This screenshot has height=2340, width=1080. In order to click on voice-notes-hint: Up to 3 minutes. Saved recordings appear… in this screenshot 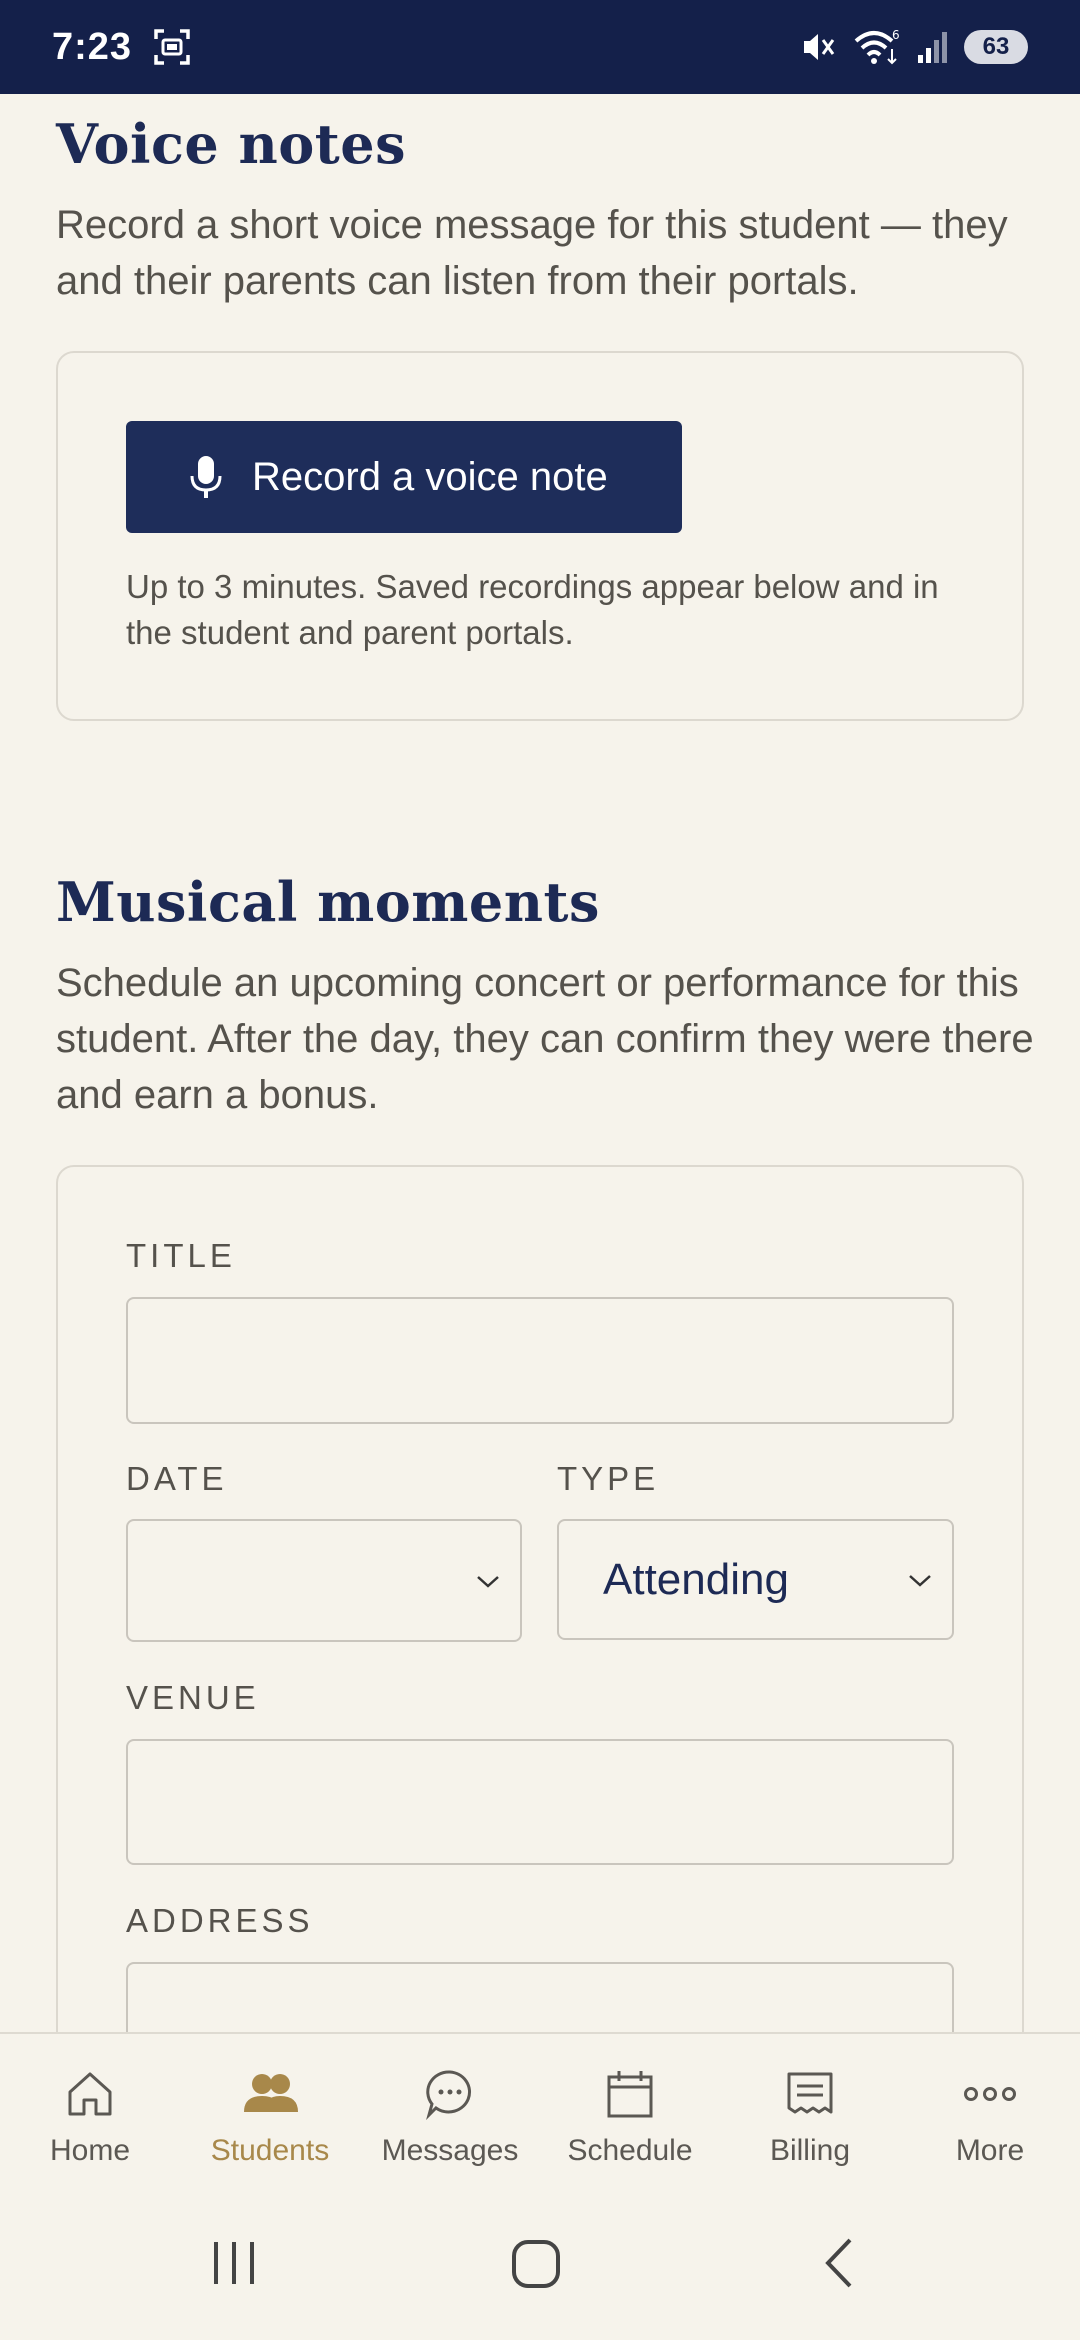, I will do `click(532, 609)`.